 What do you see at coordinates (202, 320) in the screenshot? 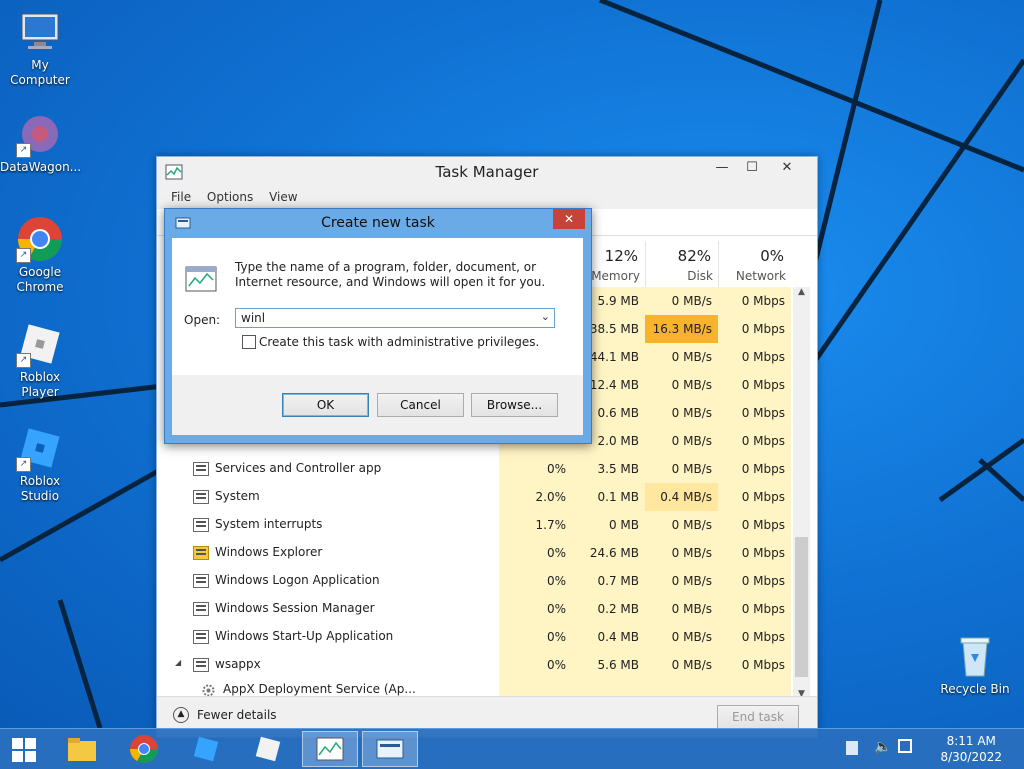
I see `open-label: Open:` at bounding box center [202, 320].